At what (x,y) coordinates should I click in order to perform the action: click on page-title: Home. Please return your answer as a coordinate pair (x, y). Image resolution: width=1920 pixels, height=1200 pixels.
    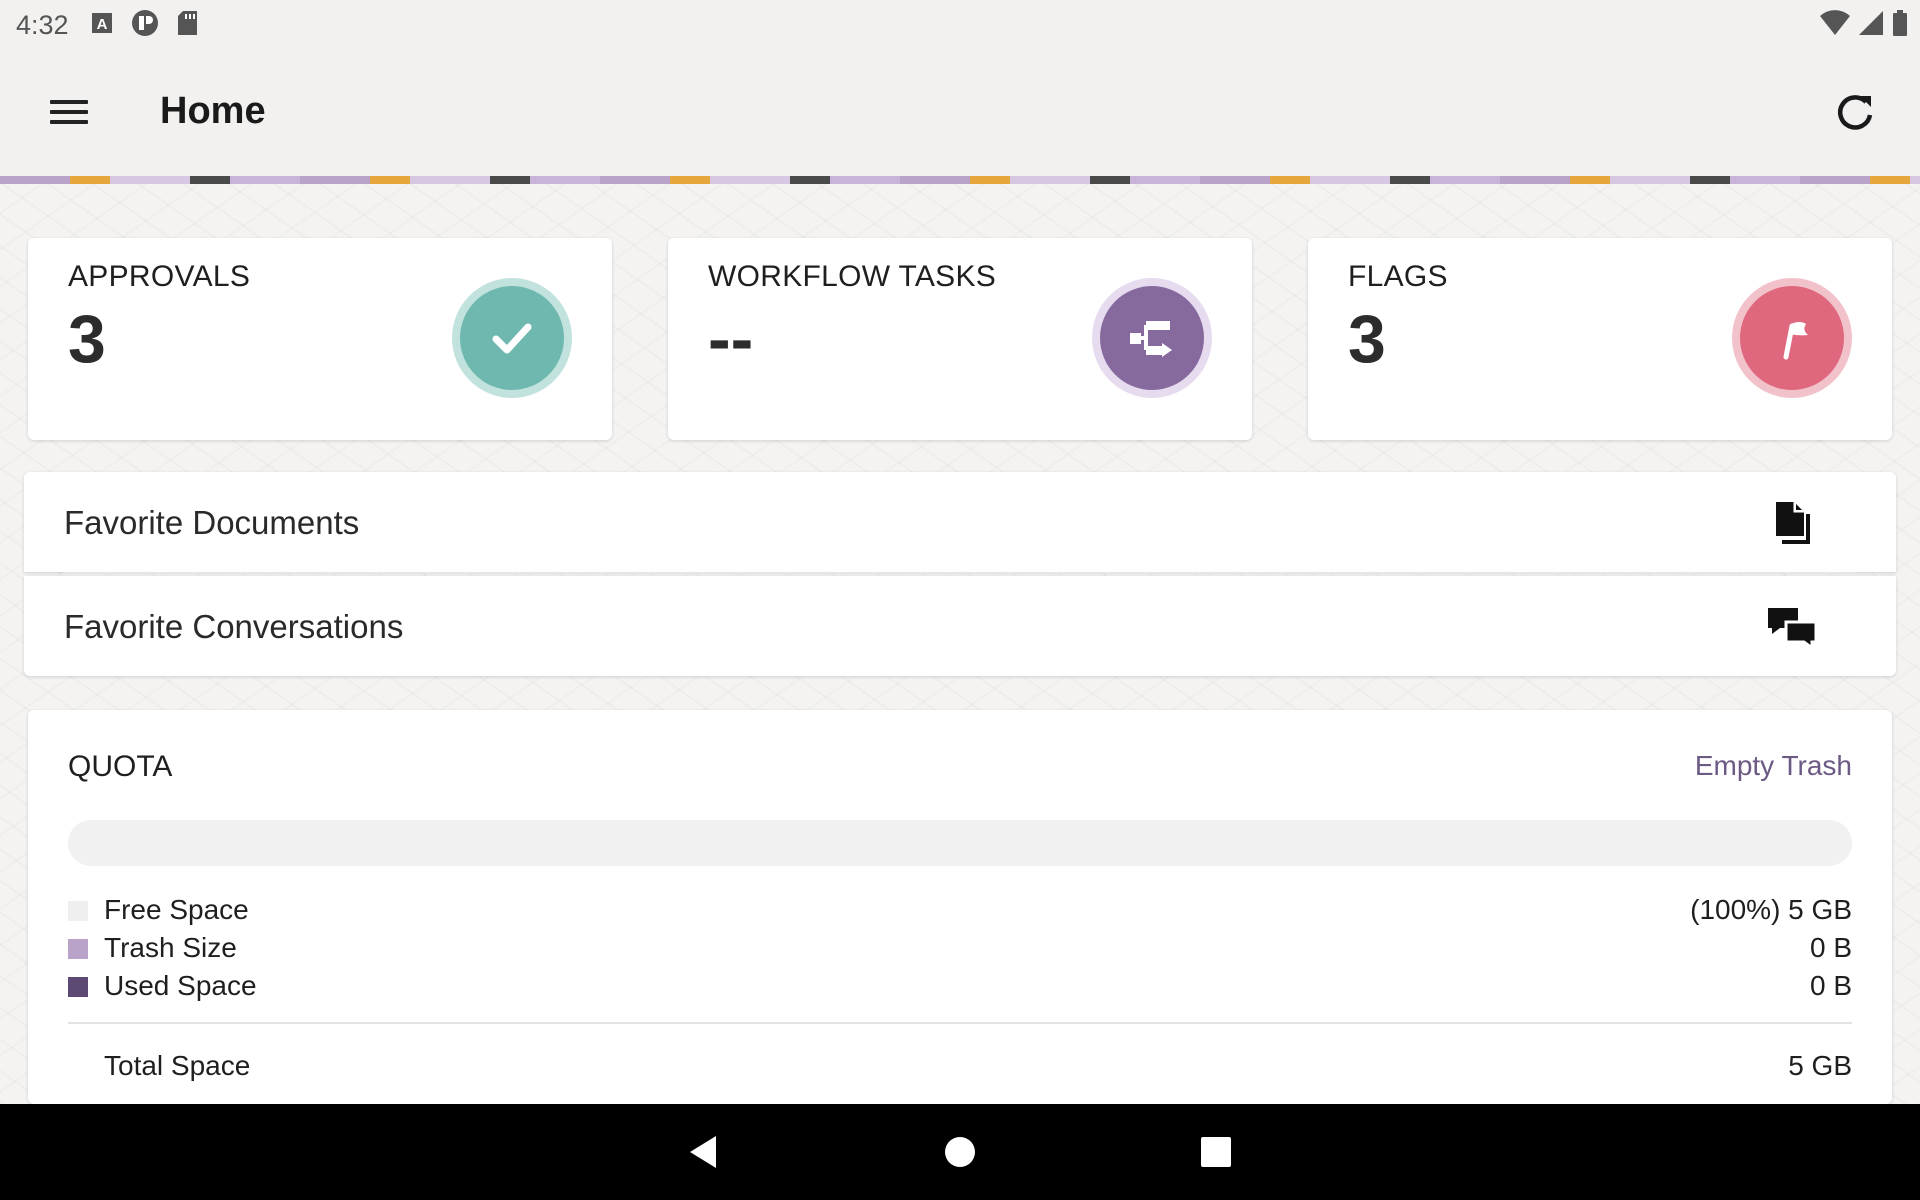
    Looking at the image, I should click on (213, 111).